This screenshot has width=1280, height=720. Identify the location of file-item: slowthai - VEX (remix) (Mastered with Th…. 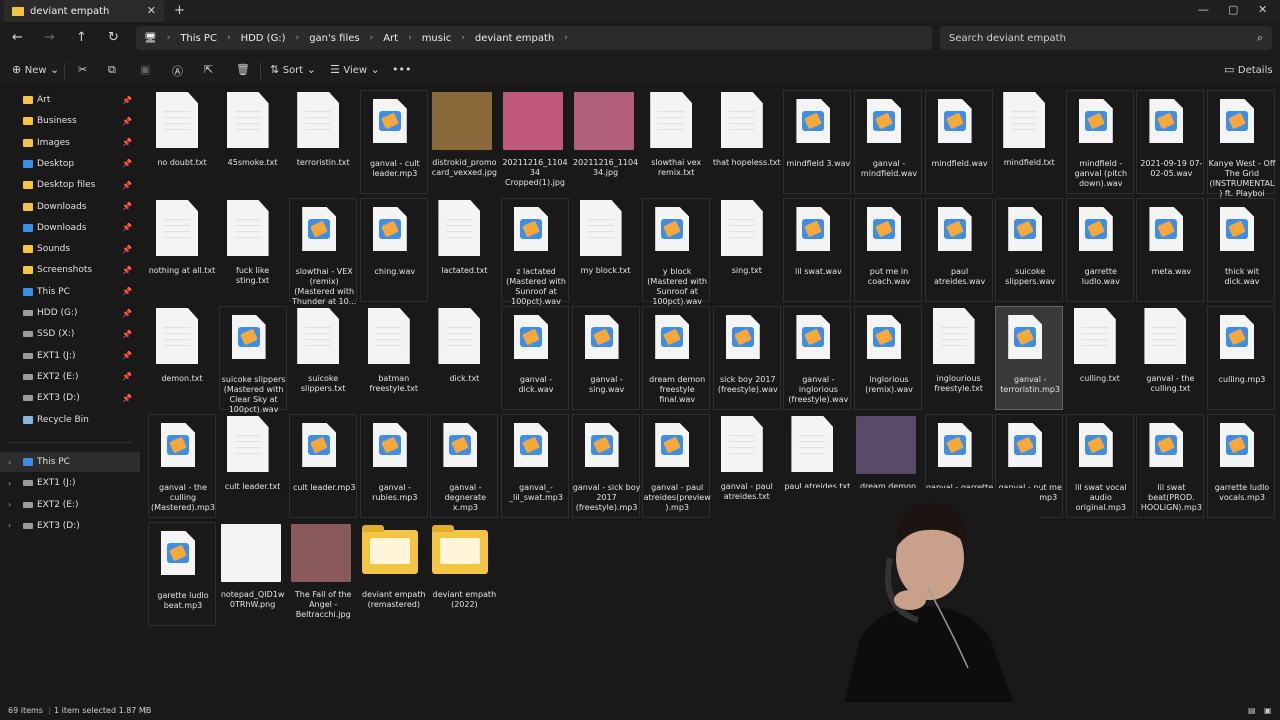
(323, 252).